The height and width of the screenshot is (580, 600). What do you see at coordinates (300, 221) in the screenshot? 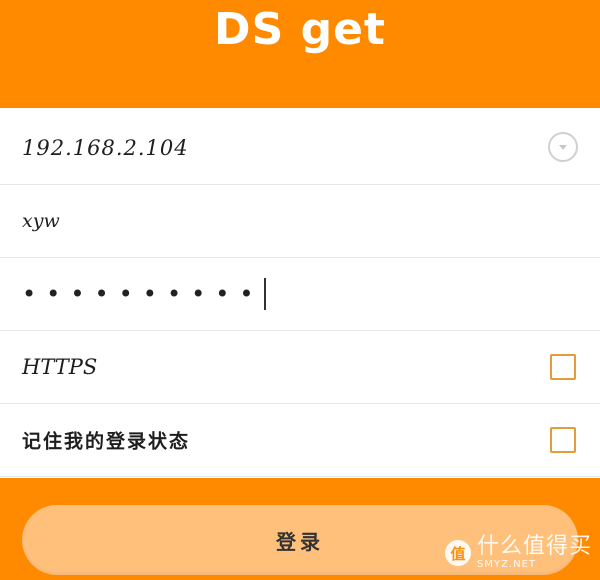
I see `username-row: xyw` at bounding box center [300, 221].